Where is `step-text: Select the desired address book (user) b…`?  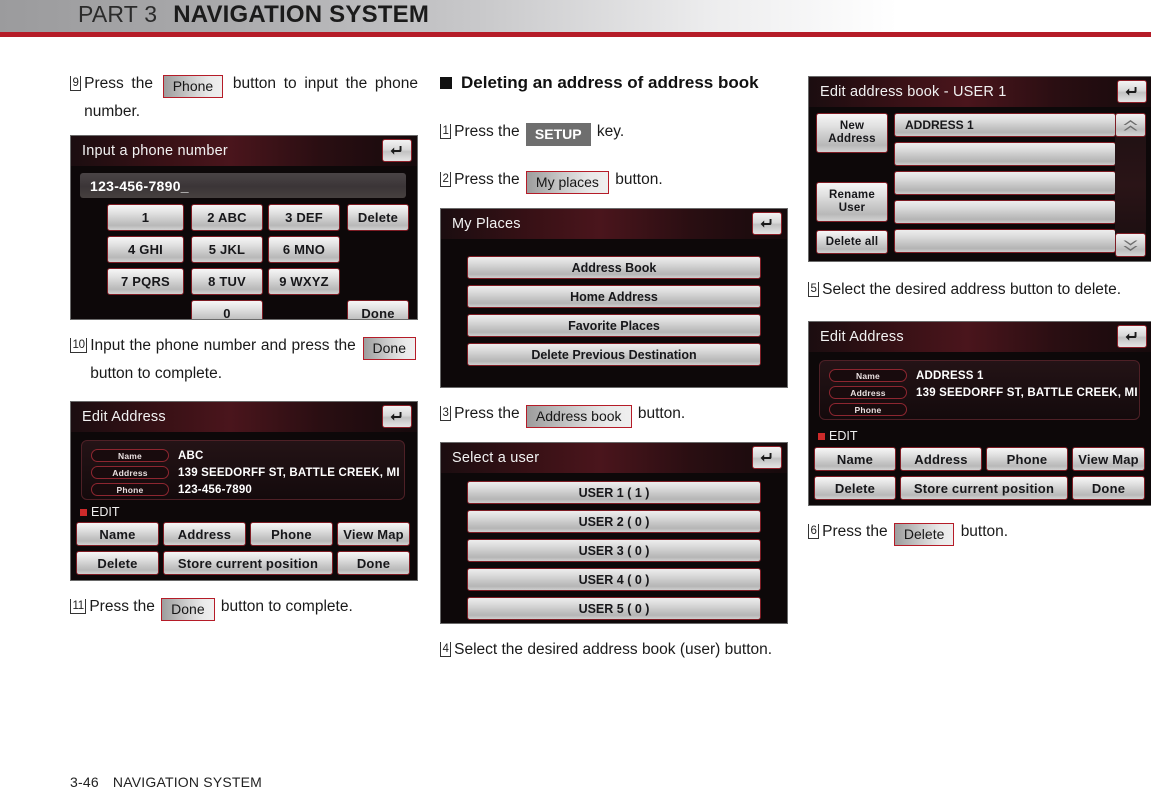
step-text: Select the desired address book (user) b… is located at coordinates (613, 649).